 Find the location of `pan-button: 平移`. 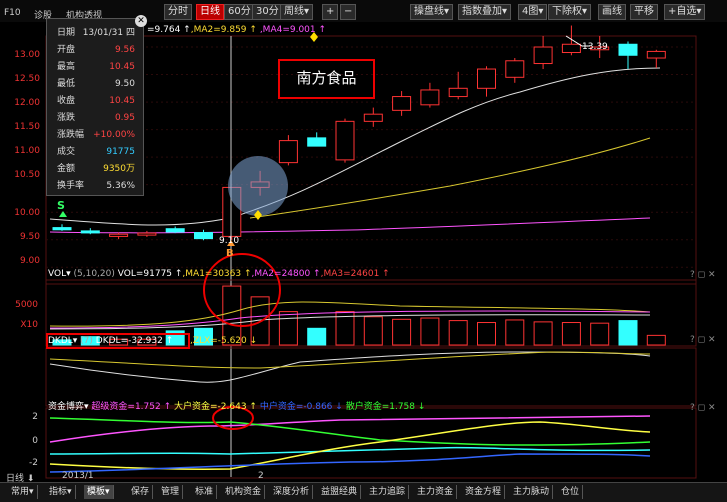

pan-button: 平移 is located at coordinates (644, 12).